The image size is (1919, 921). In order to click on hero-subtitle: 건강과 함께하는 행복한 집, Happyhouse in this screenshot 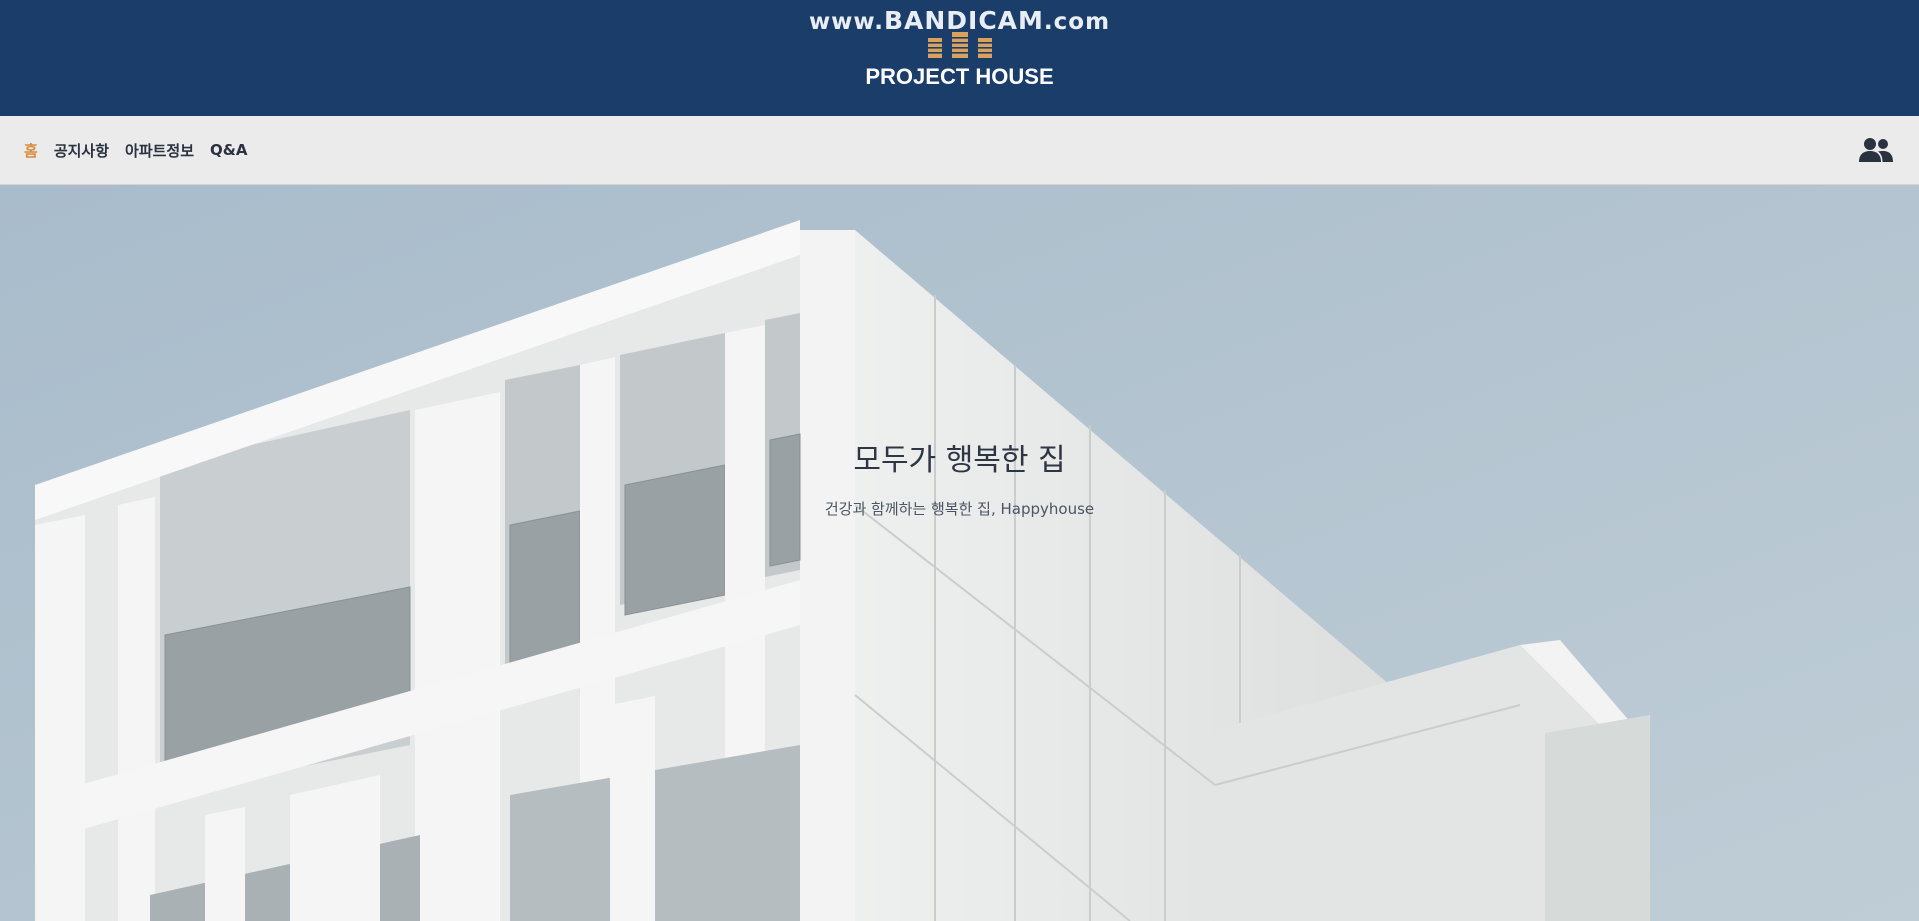, I will do `click(959, 509)`.